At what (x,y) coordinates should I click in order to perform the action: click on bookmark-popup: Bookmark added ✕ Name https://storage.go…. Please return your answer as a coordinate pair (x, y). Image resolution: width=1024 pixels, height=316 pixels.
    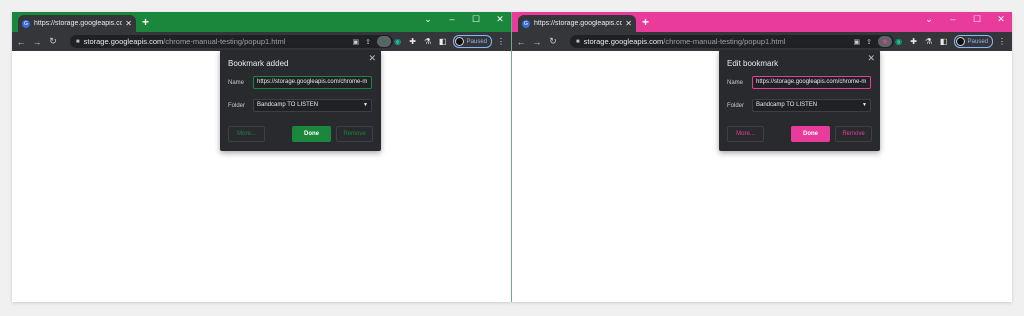
    Looking at the image, I should click on (300, 100).